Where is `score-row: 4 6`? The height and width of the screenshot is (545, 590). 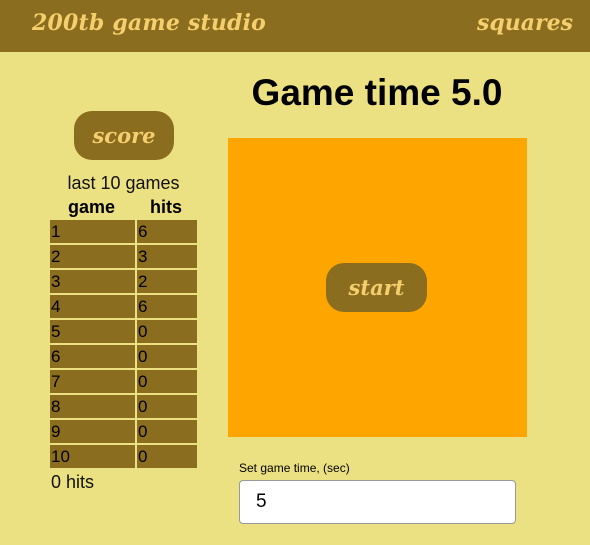 score-row: 4 6 is located at coordinates (124, 306).